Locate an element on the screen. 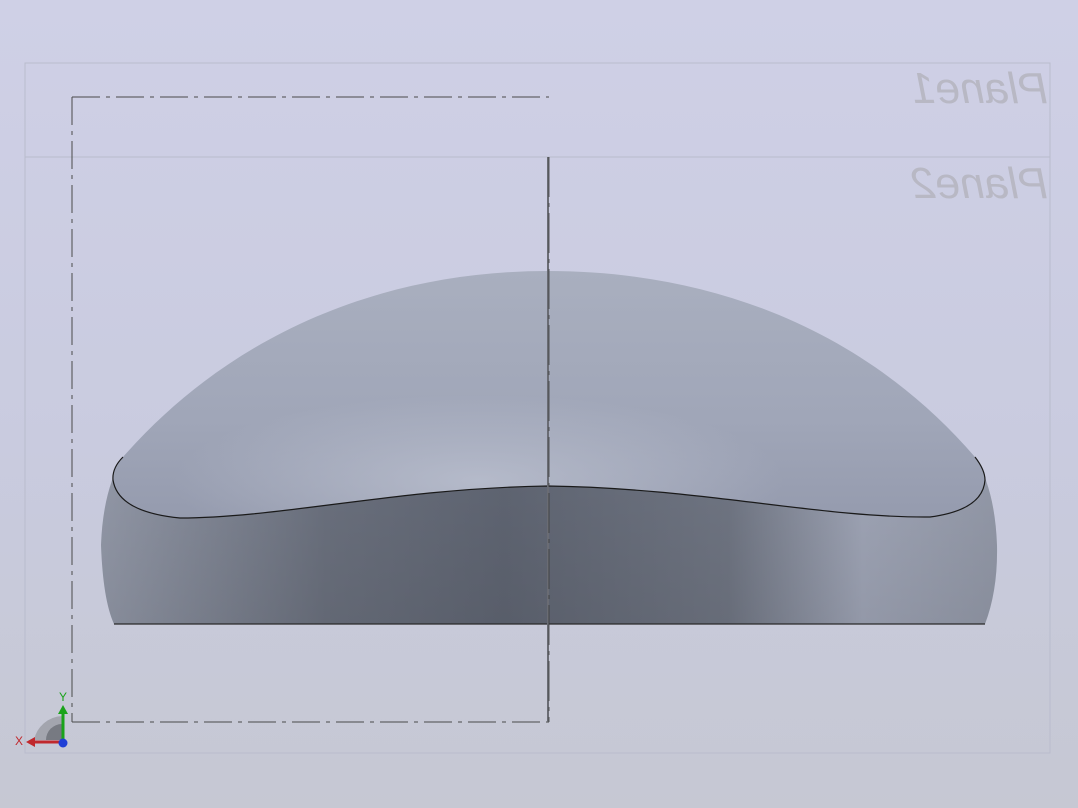  triad-y-label: Y is located at coordinates (63, 697).